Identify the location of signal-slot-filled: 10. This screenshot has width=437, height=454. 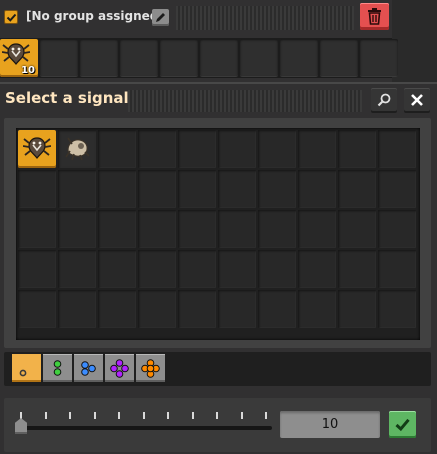
(19, 58).